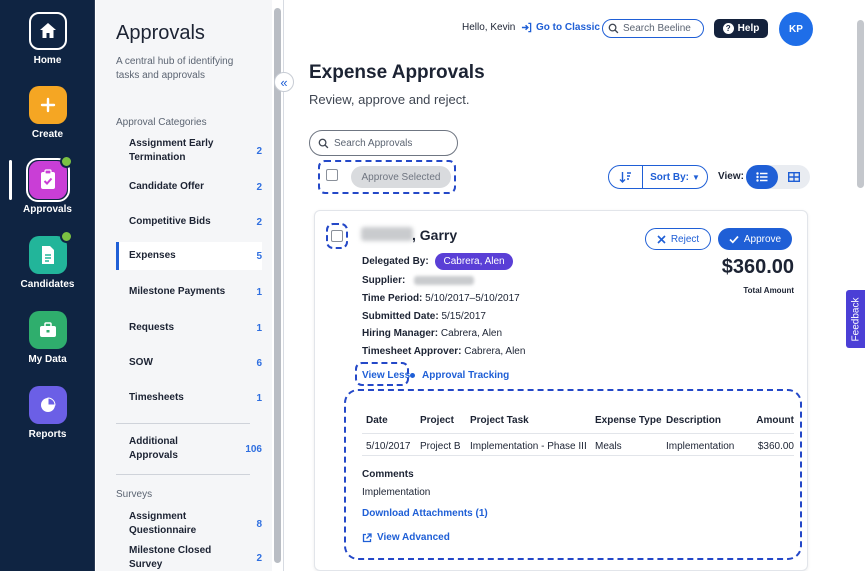  Describe the element at coordinates (395, 261) in the screenshot. I see `field-label: Delegated By:` at that location.